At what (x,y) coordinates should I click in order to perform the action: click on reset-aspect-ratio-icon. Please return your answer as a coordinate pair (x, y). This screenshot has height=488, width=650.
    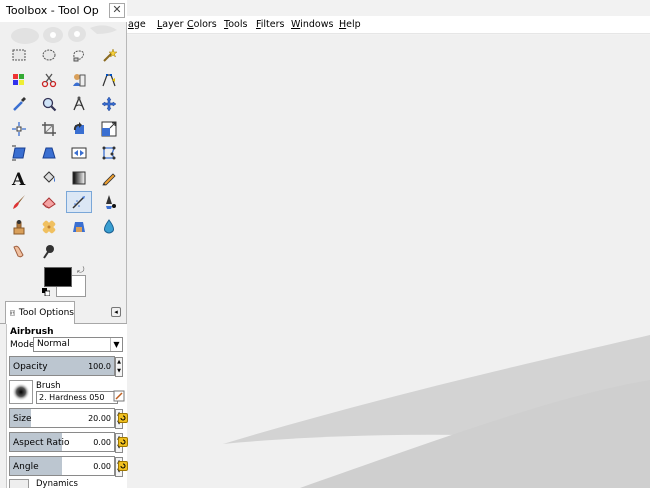
    Looking at the image, I should click on (123, 442).